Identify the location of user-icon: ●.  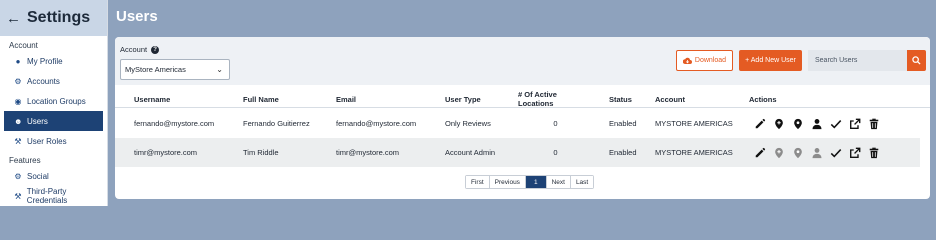
(18, 61).